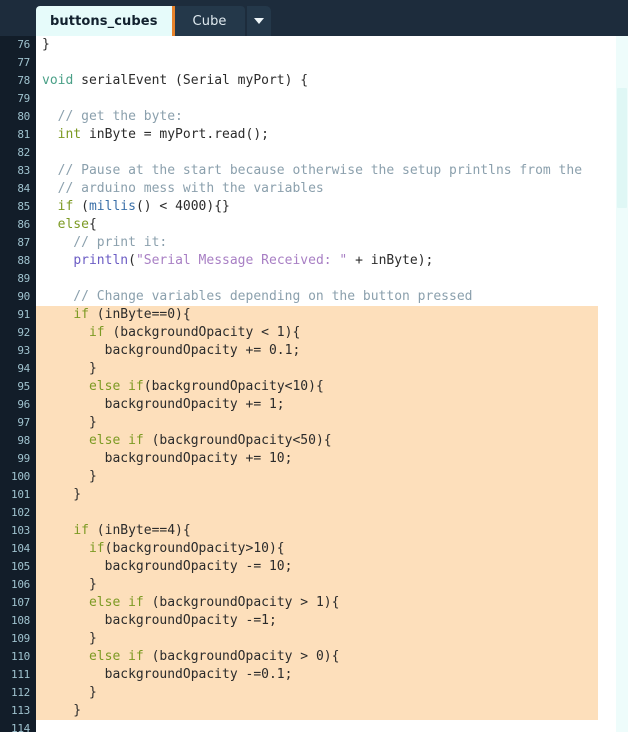 This screenshot has height=732, width=628. What do you see at coordinates (332, 189) in the screenshot?
I see `code-text: // arduino mess with the variables` at bounding box center [332, 189].